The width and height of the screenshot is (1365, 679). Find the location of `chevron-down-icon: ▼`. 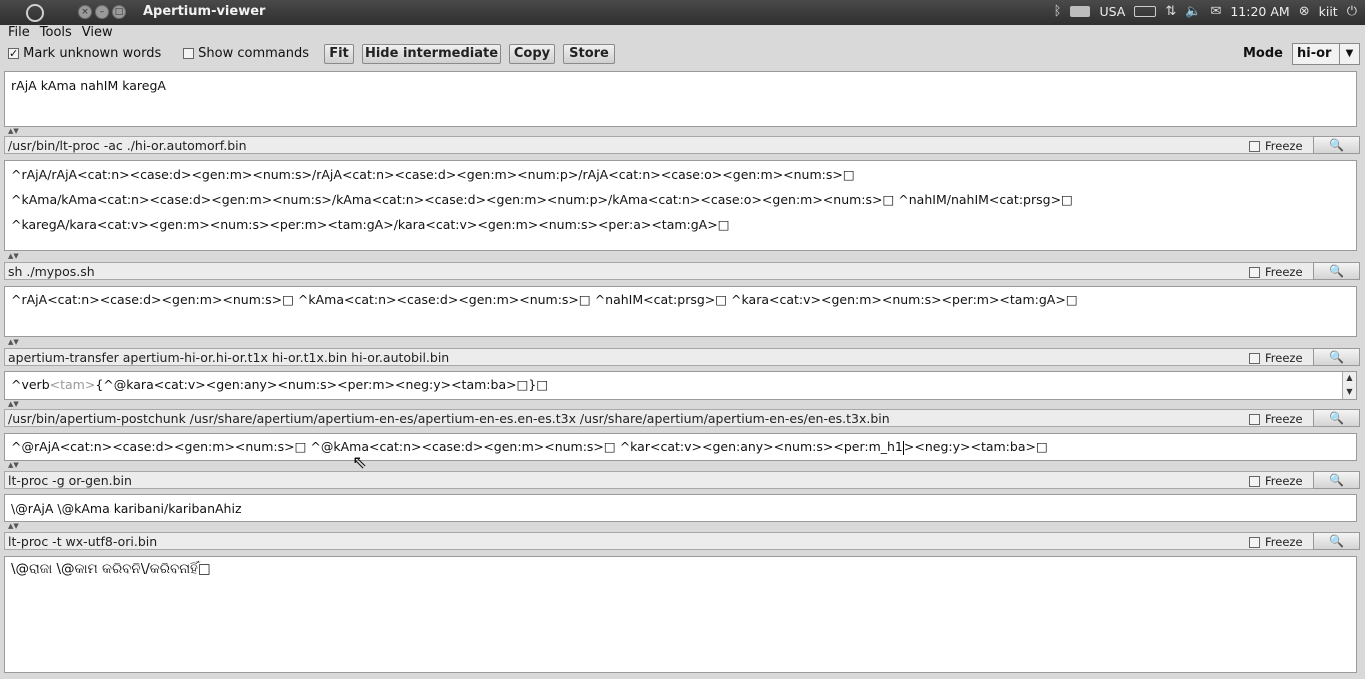

chevron-down-icon: ▼ is located at coordinates (1349, 54).